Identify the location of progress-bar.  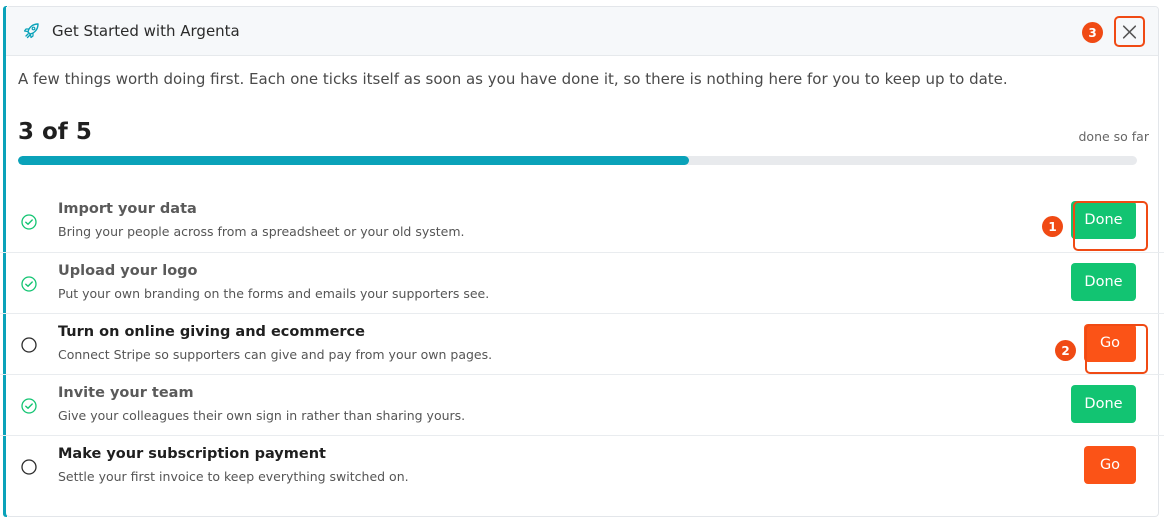
(577, 160).